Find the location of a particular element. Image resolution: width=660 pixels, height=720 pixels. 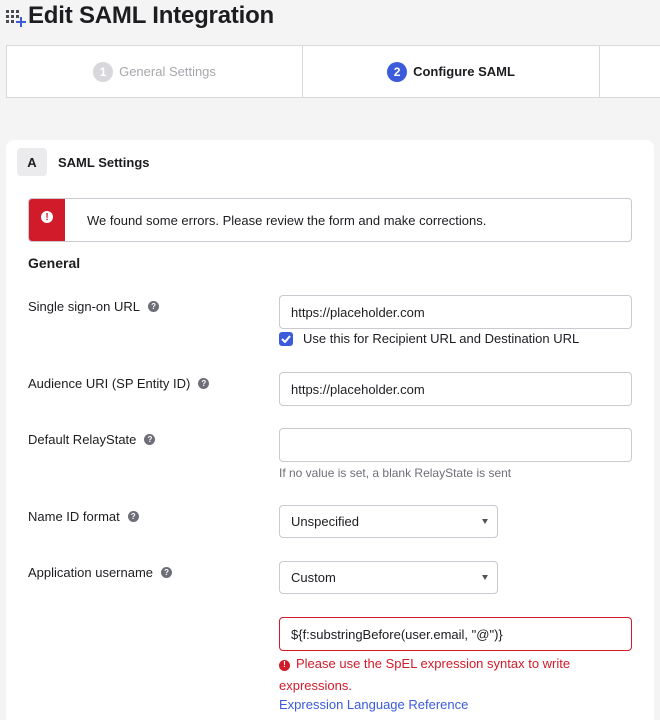

recipient-destination-checkbox is located at coordinates (286, 338).